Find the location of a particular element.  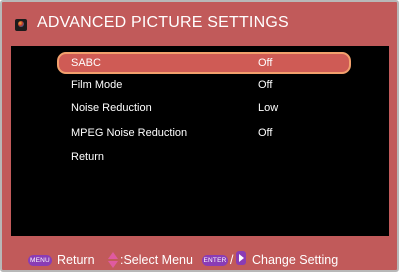

menu-item-label: Noise Reduction is located at coordinates (111, 108).